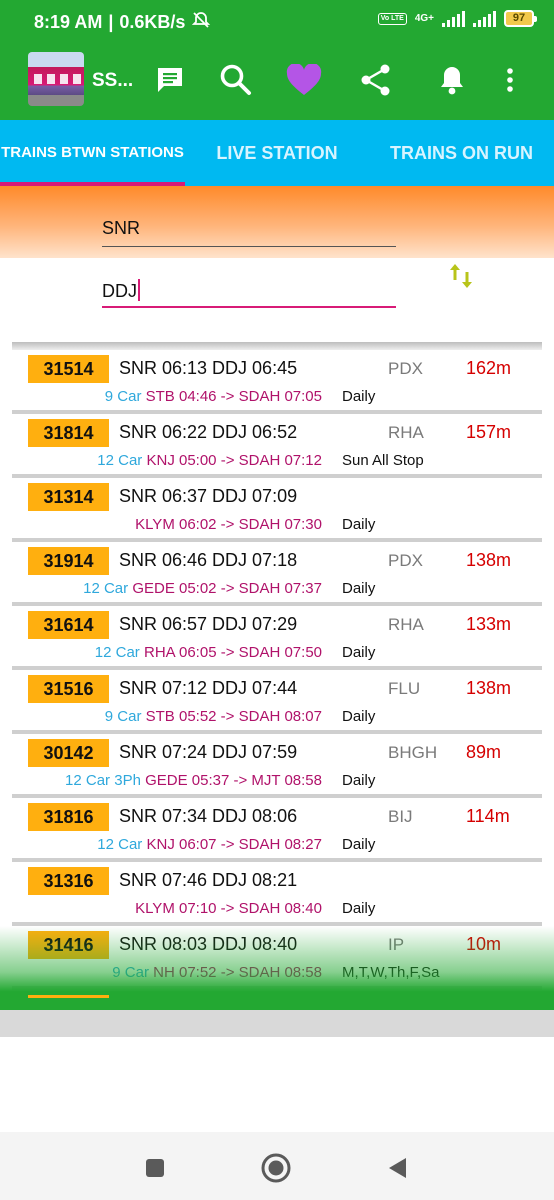  What do you see at coordinates (277, 1023) in the screenshot?
I see `bottom-banner-area` at bounding box center [277, 1023].